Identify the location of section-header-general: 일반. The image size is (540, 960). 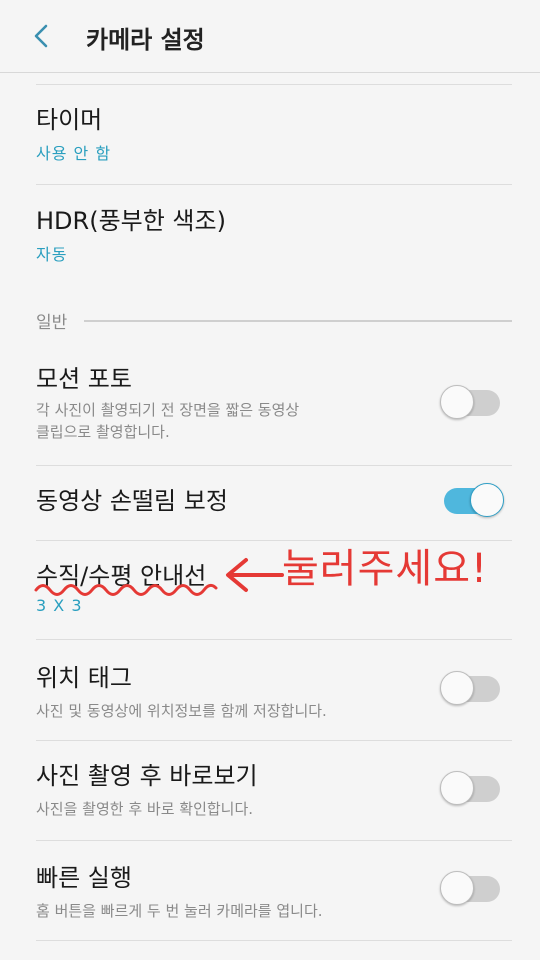
(274, 321).